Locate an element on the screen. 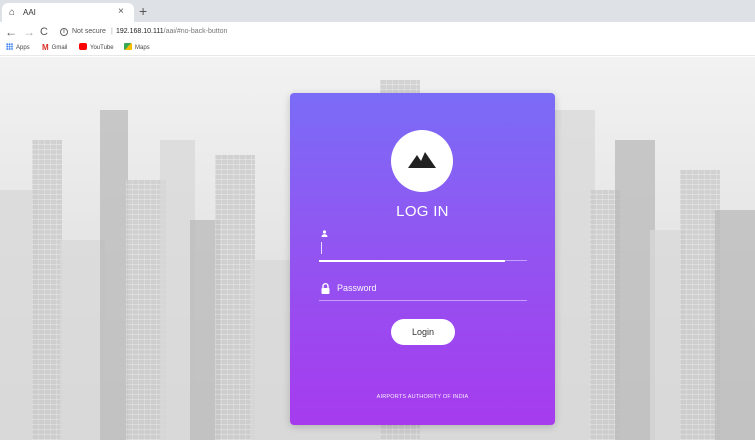 This screenshot has height=440, width=755. address-bar: 192.168.10.111/aai/#no-back-button is located at coordinates (171, 32).